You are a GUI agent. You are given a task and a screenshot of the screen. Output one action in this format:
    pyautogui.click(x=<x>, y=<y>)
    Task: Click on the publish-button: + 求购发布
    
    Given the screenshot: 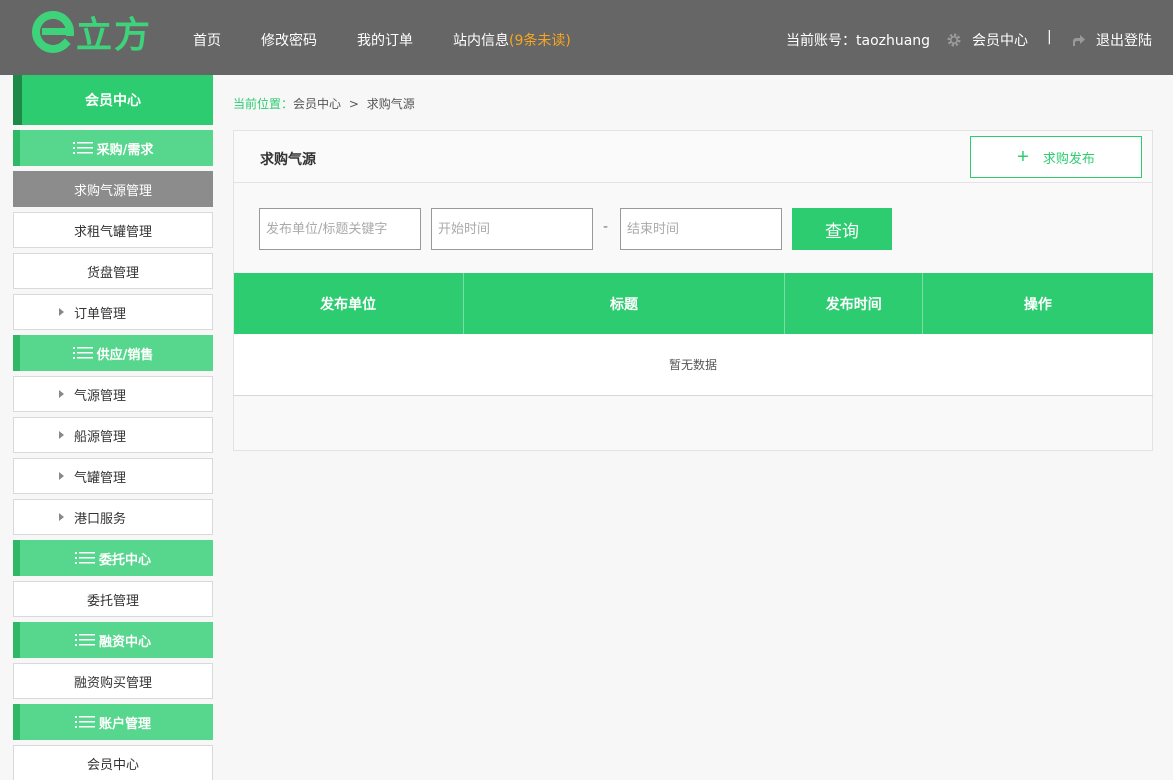 What is the action you would take?
    pyautogui.click(x=1056, y=157)
    